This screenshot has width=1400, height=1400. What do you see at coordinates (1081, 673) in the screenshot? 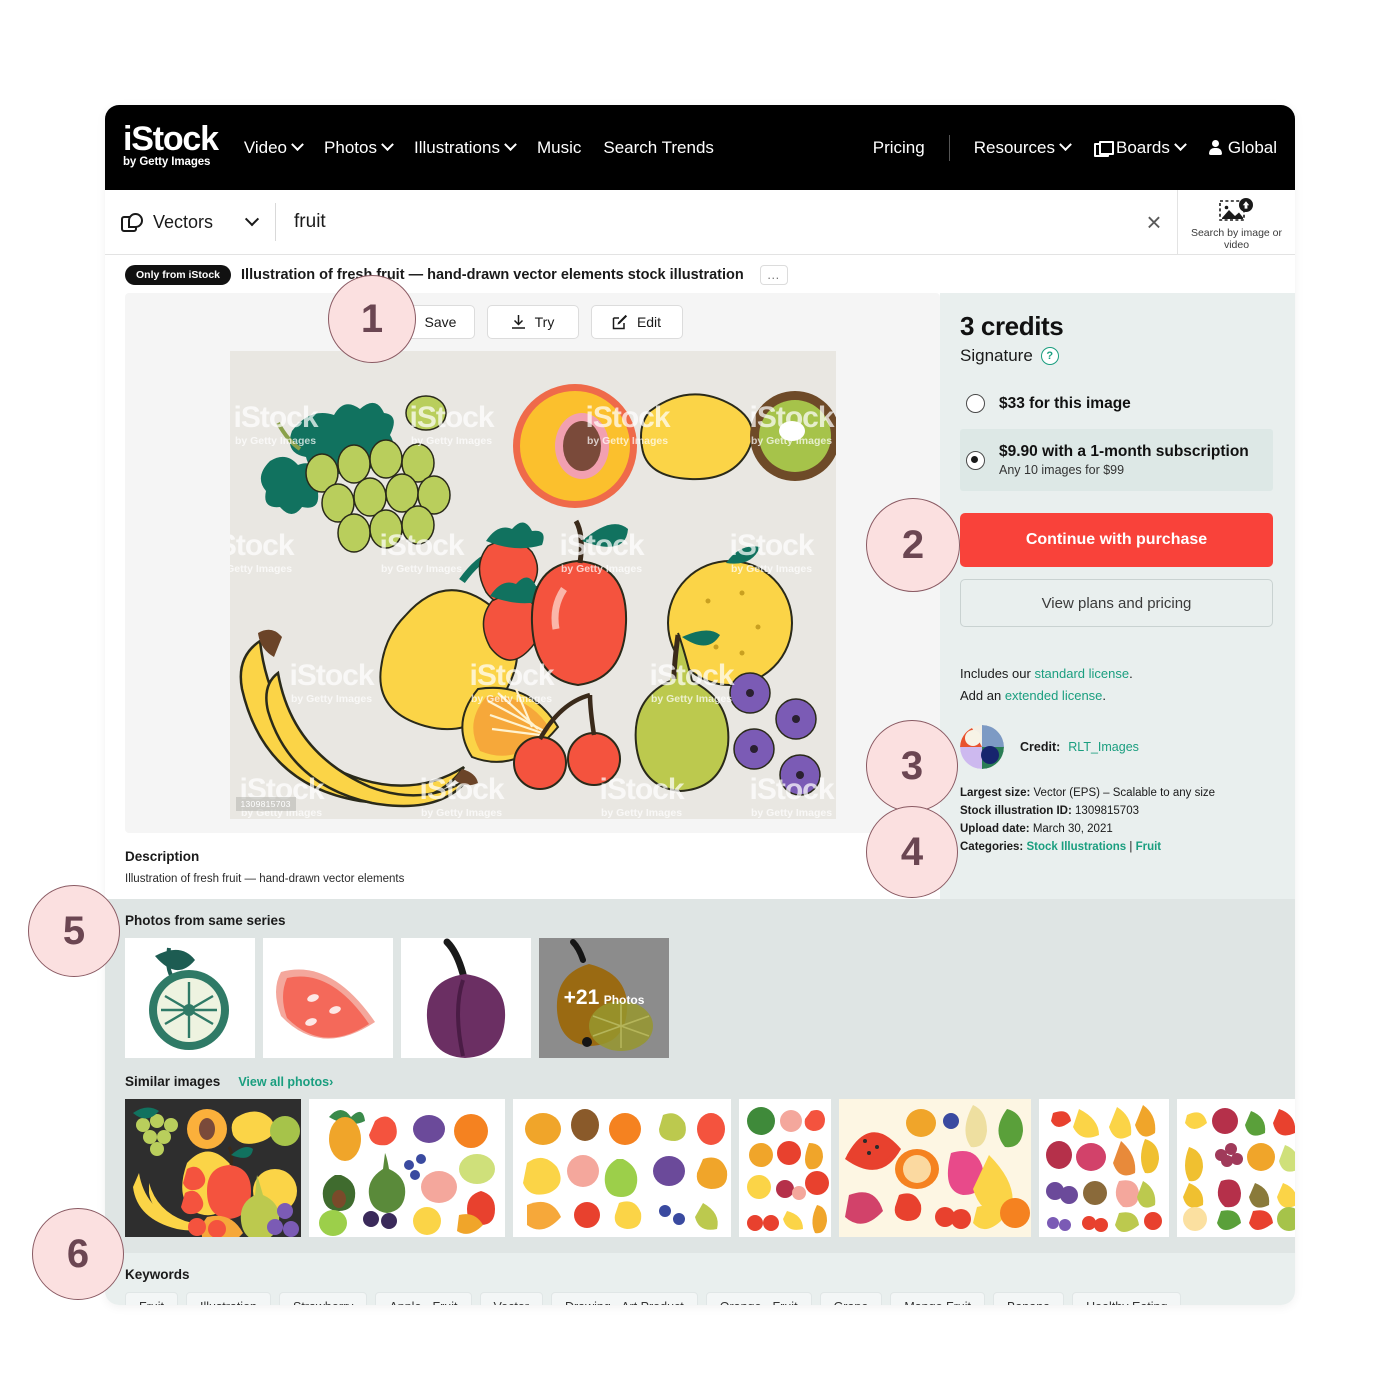
I see `standard-license-link: standard license` at bounding box center [1081, 673].